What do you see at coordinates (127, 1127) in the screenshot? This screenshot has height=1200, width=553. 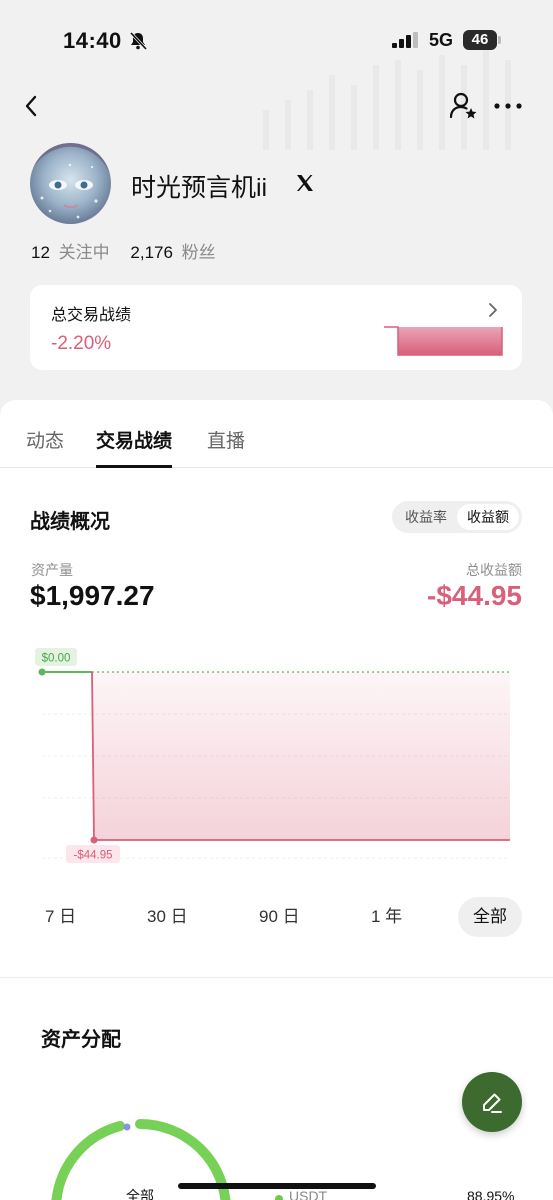 I see `donut-marker` at bounding box center [127, 1127].